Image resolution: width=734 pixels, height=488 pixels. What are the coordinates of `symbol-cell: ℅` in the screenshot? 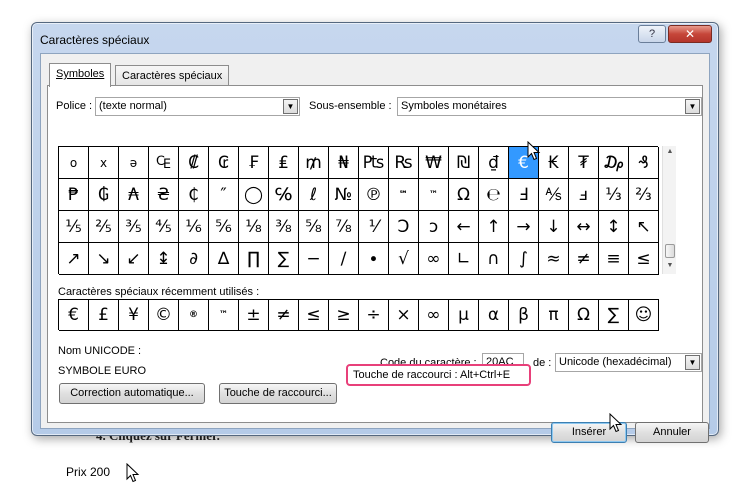 It's located at (284, 195).